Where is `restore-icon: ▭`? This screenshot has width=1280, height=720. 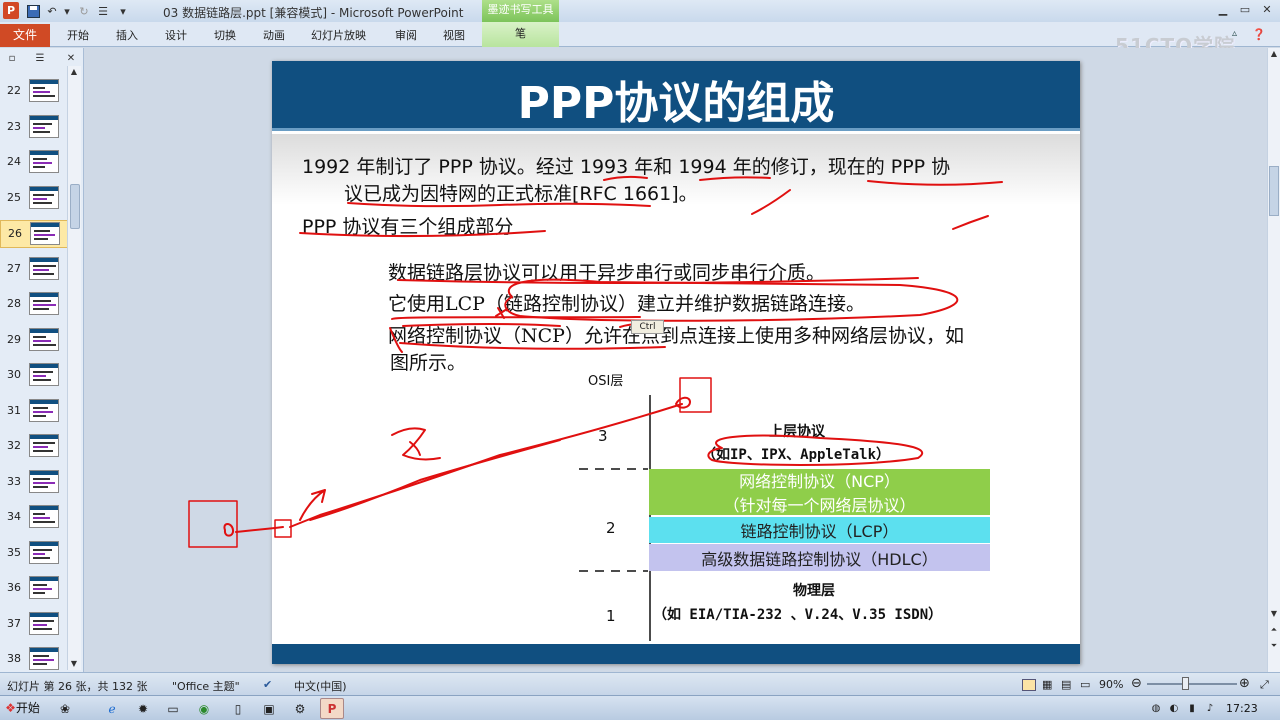
restore-icon: ▭ is located at coordinates (1245, 10).